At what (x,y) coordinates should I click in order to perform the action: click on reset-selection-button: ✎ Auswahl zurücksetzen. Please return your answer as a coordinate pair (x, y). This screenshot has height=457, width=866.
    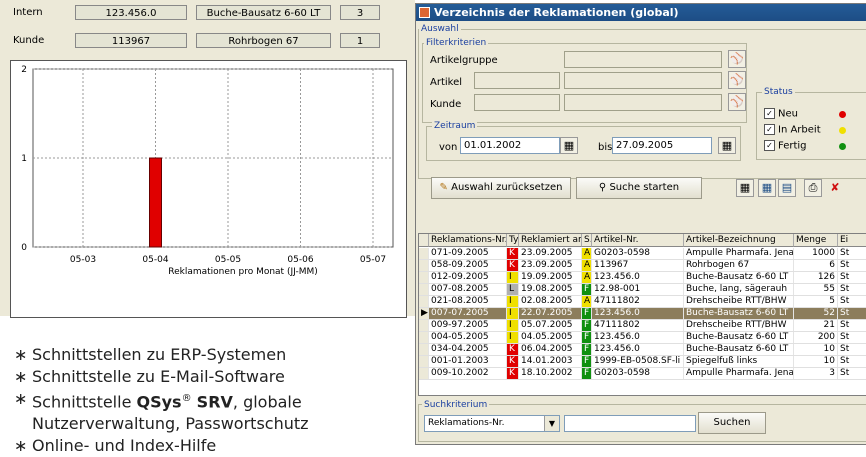
    Looking at the image, I should click on (501, 188).